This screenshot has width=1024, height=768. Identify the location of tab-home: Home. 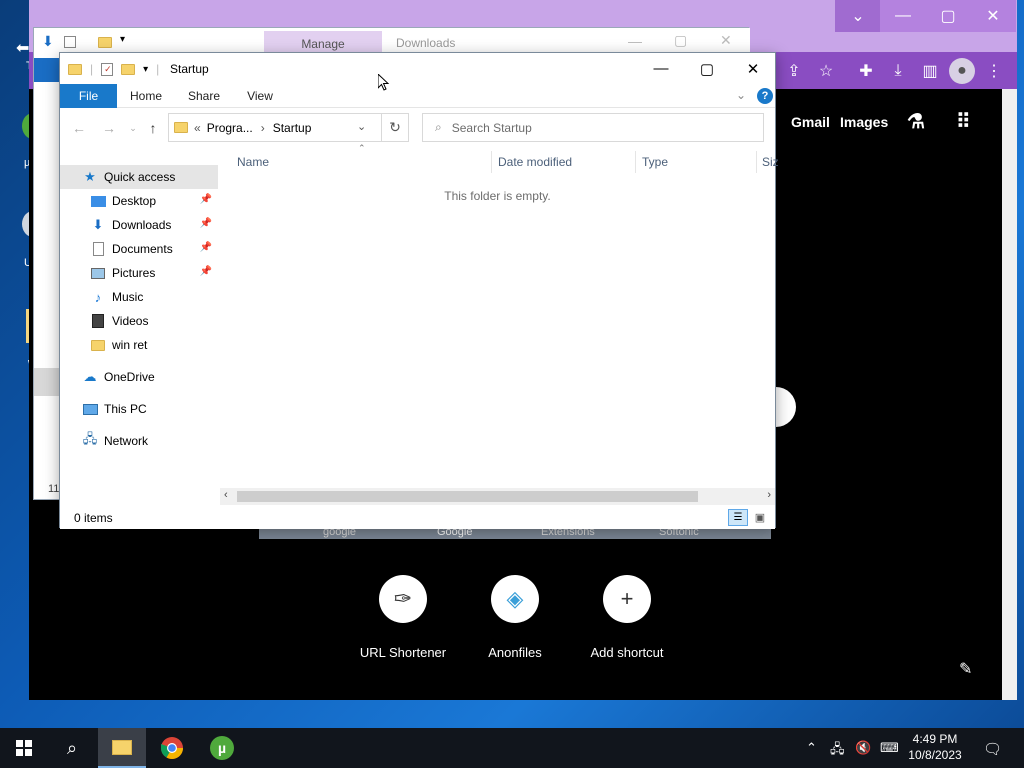
(146, 96).